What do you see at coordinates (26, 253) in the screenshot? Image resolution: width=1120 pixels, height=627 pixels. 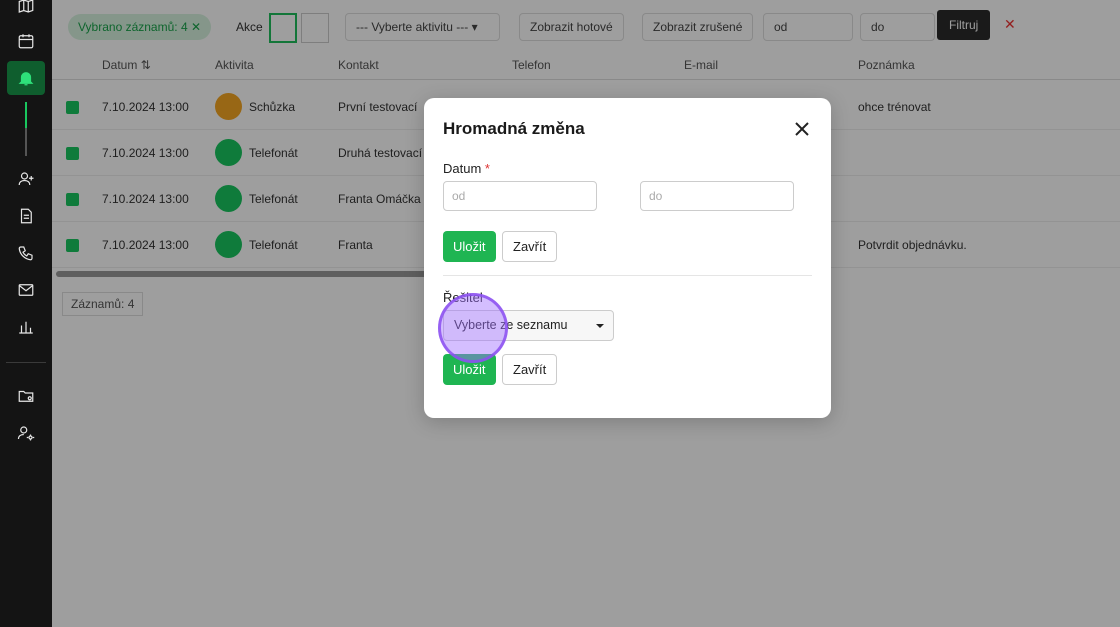 I see `phone-icon` at bounding box center [26, 253].